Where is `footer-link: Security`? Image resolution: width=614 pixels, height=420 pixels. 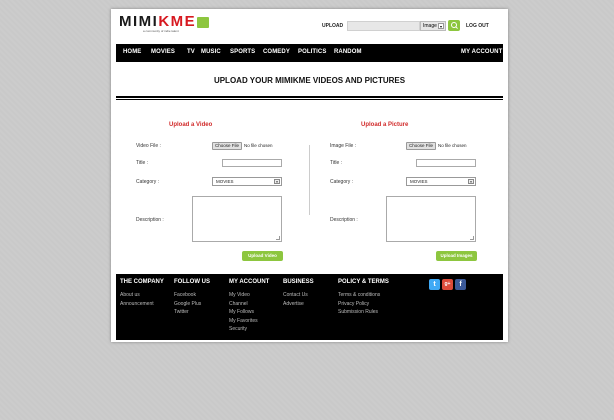
footer-link: Security is located at coordinates (249, 329).